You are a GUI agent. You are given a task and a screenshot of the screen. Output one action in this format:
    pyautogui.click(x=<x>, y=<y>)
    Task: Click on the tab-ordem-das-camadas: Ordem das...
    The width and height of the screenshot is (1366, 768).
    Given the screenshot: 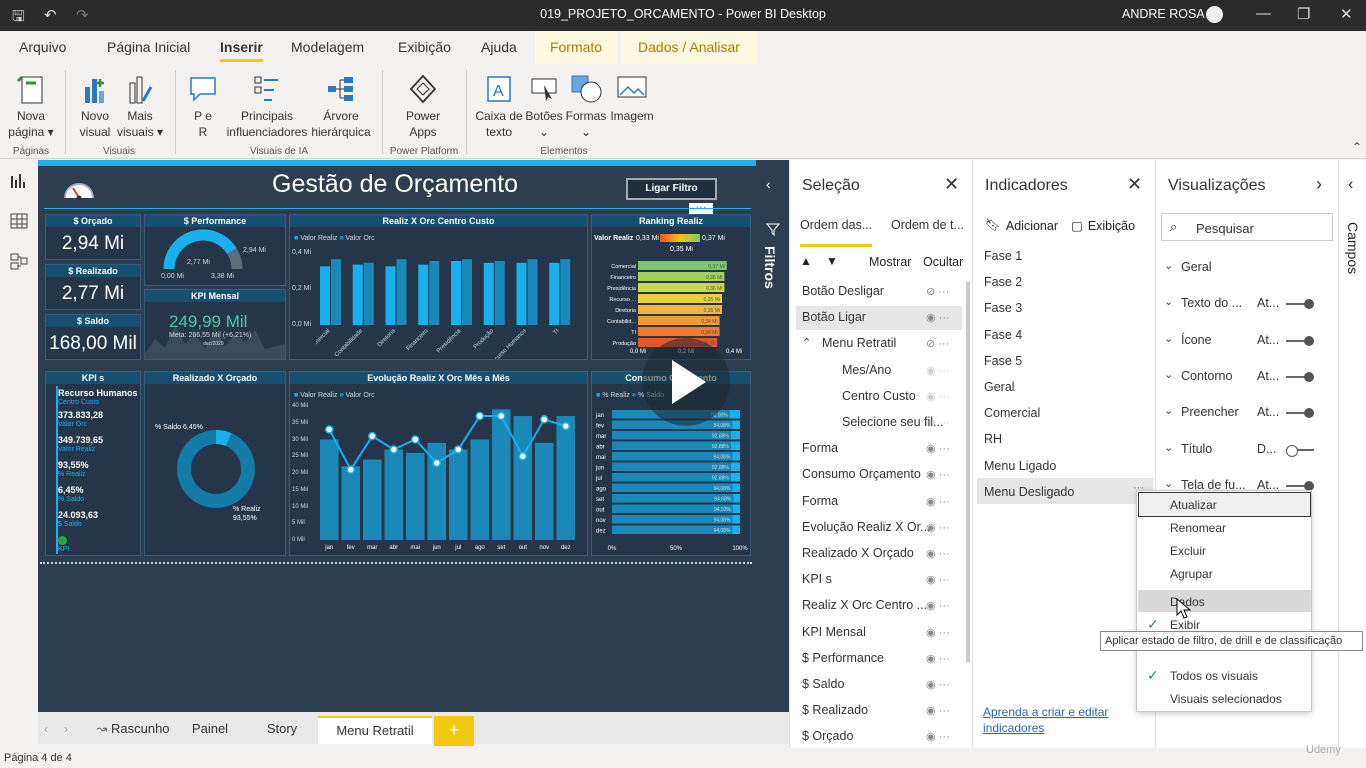 What is the action you would take?
    pyautogui.click(x=836, y=225)
    